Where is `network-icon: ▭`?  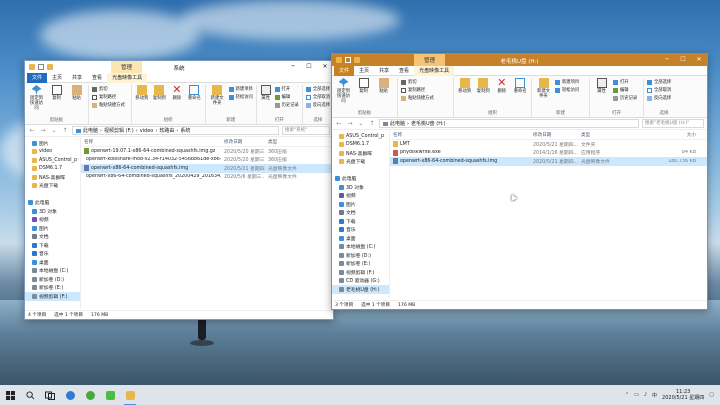
network-icon: ▭ is located at coordinates (636, 395).